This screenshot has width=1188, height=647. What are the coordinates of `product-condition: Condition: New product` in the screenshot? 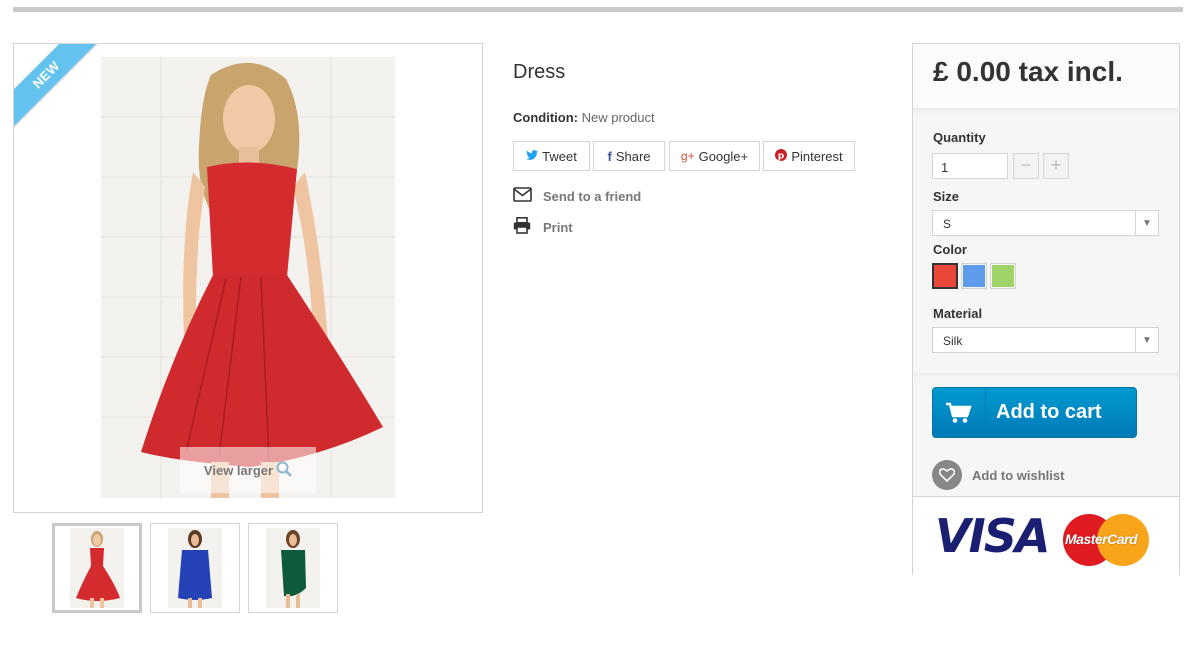 It's located at (584, 117).